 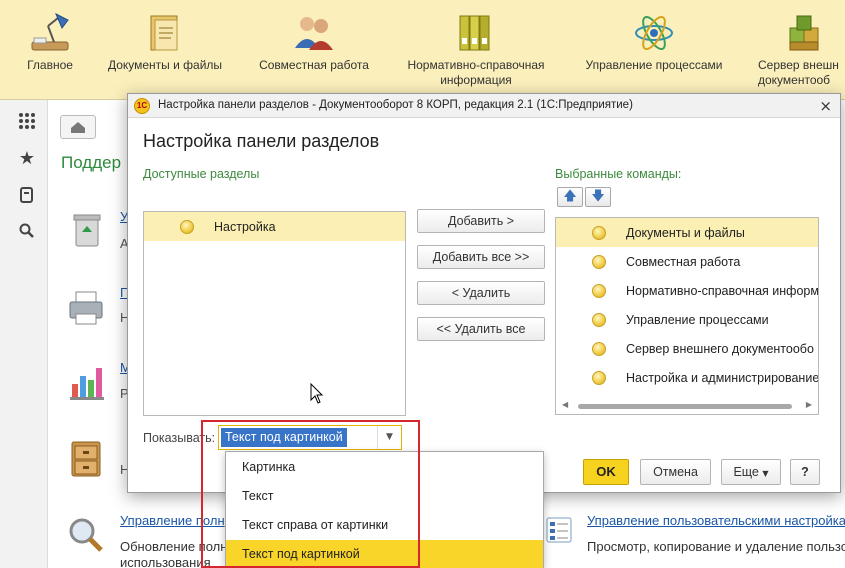 I want to click on list-item: Совместная работа, so click(x=687, y=261).